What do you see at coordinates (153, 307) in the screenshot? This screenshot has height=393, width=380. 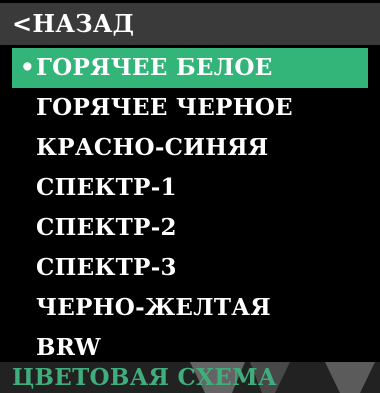 I see `menu-item-label: ЧЕРНО-ЖЕЛТАЯ` at bounding box center [153, 307].